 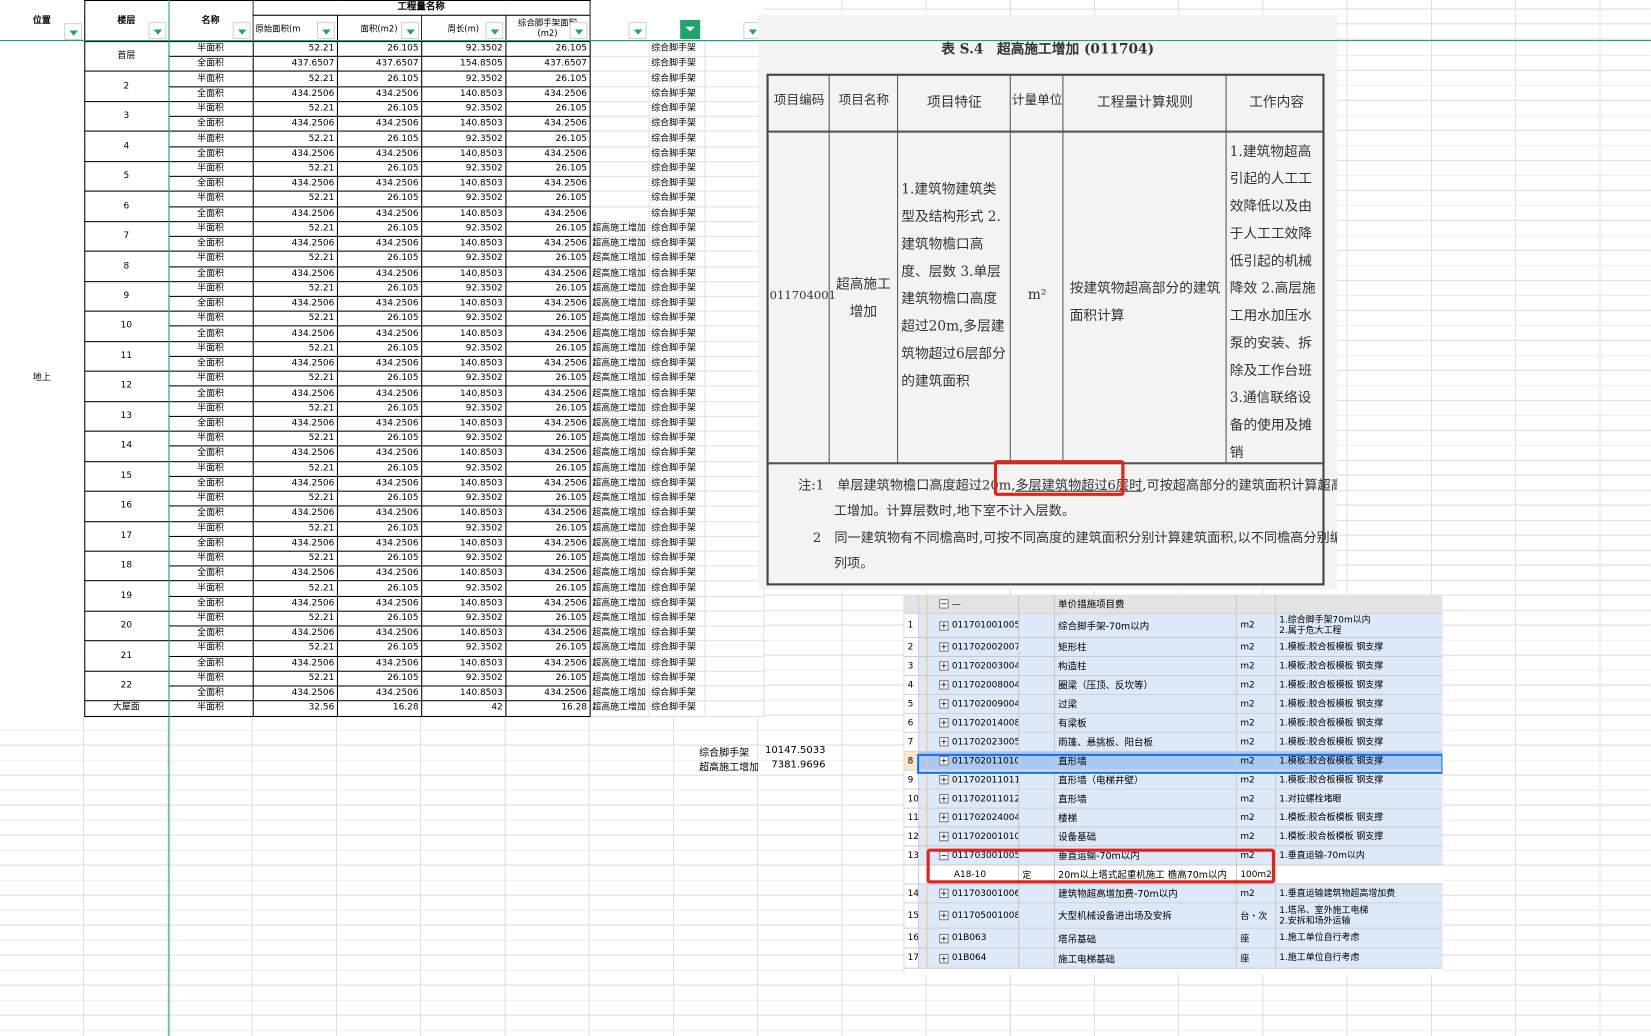 What do you see at coordinates (126, 708) in the screenshot?
I see `floor-cell: 大屋面` at bounding box center [126, 708].